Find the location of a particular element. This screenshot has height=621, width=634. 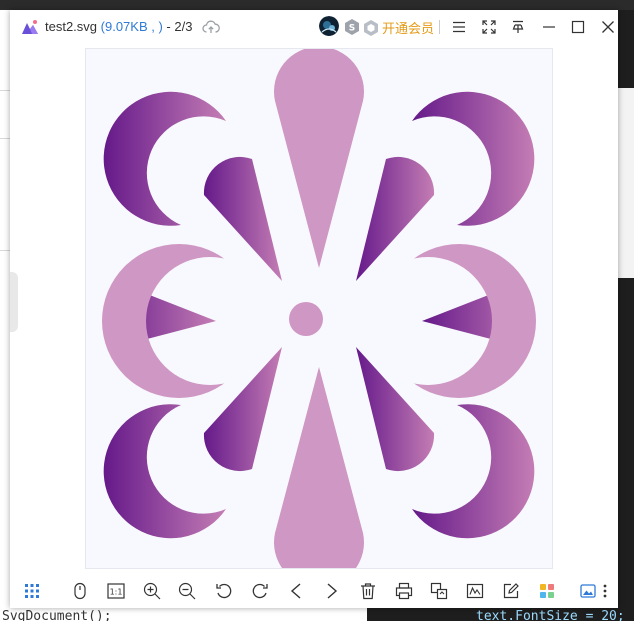

apps-button is located at coordinates (547, 591).